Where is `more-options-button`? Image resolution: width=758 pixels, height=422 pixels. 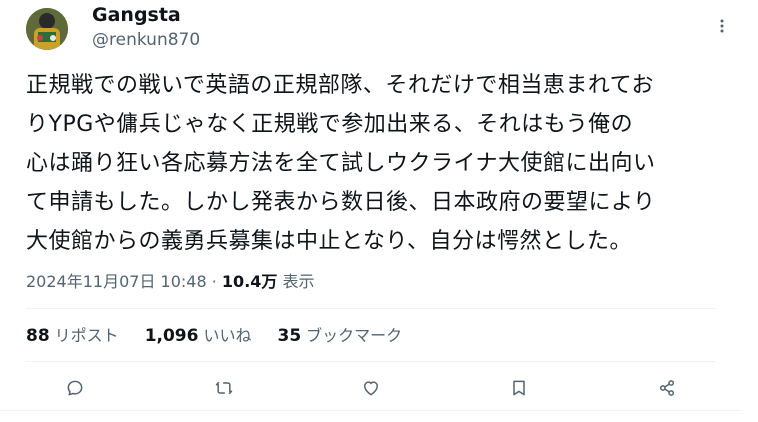
more-options-button is located at coordinates (722, 26).